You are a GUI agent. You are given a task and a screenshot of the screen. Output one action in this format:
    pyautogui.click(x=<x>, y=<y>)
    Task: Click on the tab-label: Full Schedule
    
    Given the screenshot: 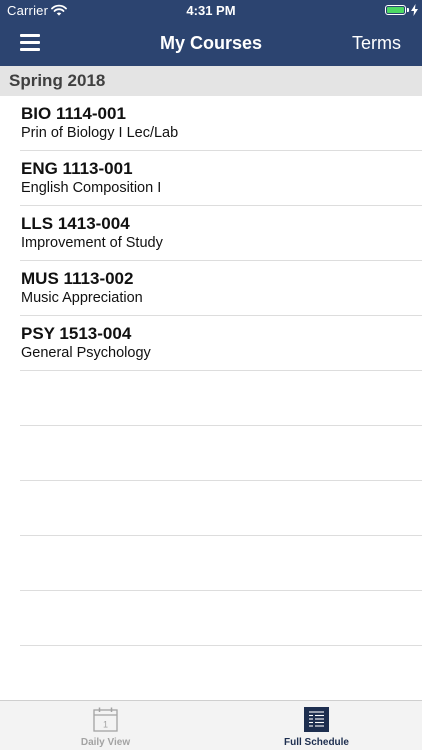 What is the action you would take?
    pyautogui.click(x=316, y=742)
    